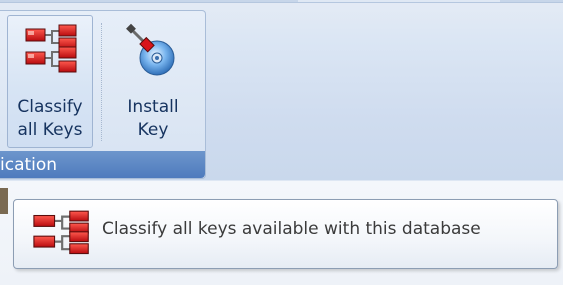  I want to click on install-button-label-line1: Install, so click(153, 107).